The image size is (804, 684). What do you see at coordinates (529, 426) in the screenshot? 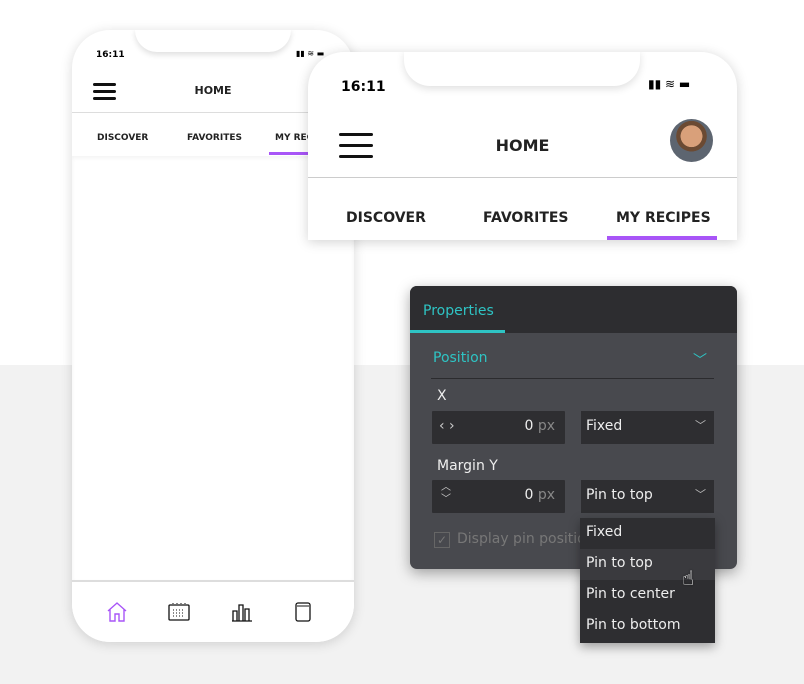
I see `x-value: 0` at bounding box center [529, 426].